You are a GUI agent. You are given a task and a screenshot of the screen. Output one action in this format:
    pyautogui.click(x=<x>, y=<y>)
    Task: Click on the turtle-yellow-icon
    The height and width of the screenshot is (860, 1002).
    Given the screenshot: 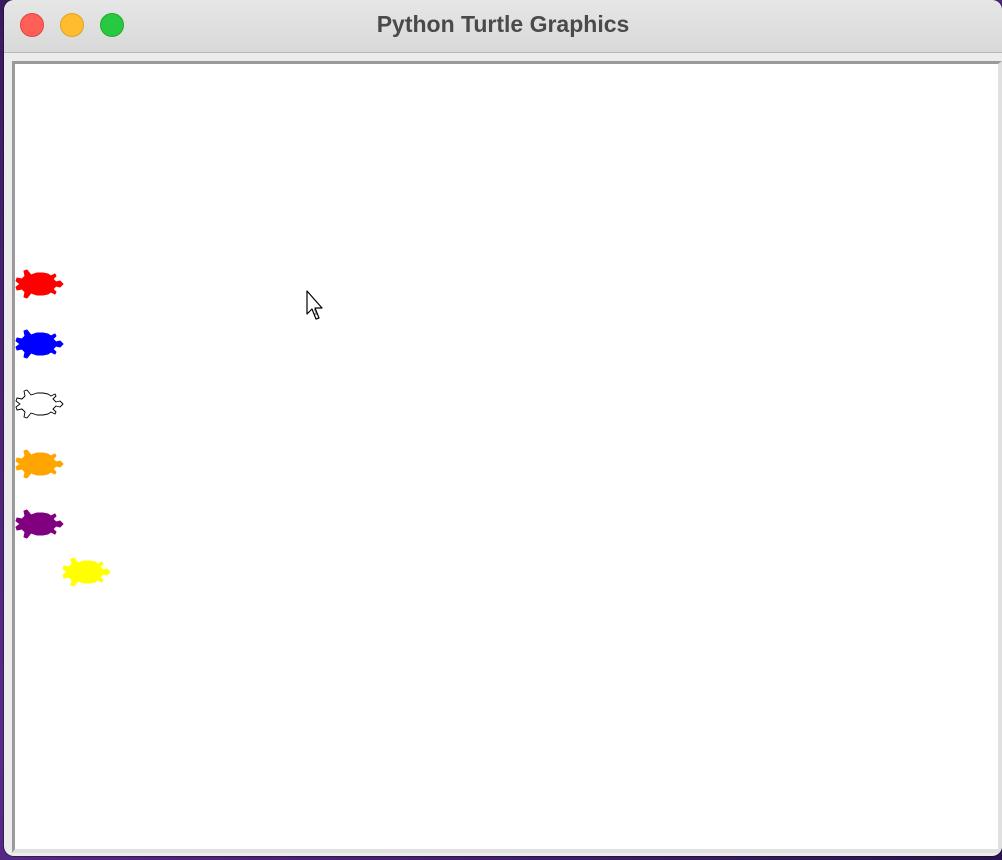 What is the action you would take?
    pyautogui.click(x=86, y=572)
    